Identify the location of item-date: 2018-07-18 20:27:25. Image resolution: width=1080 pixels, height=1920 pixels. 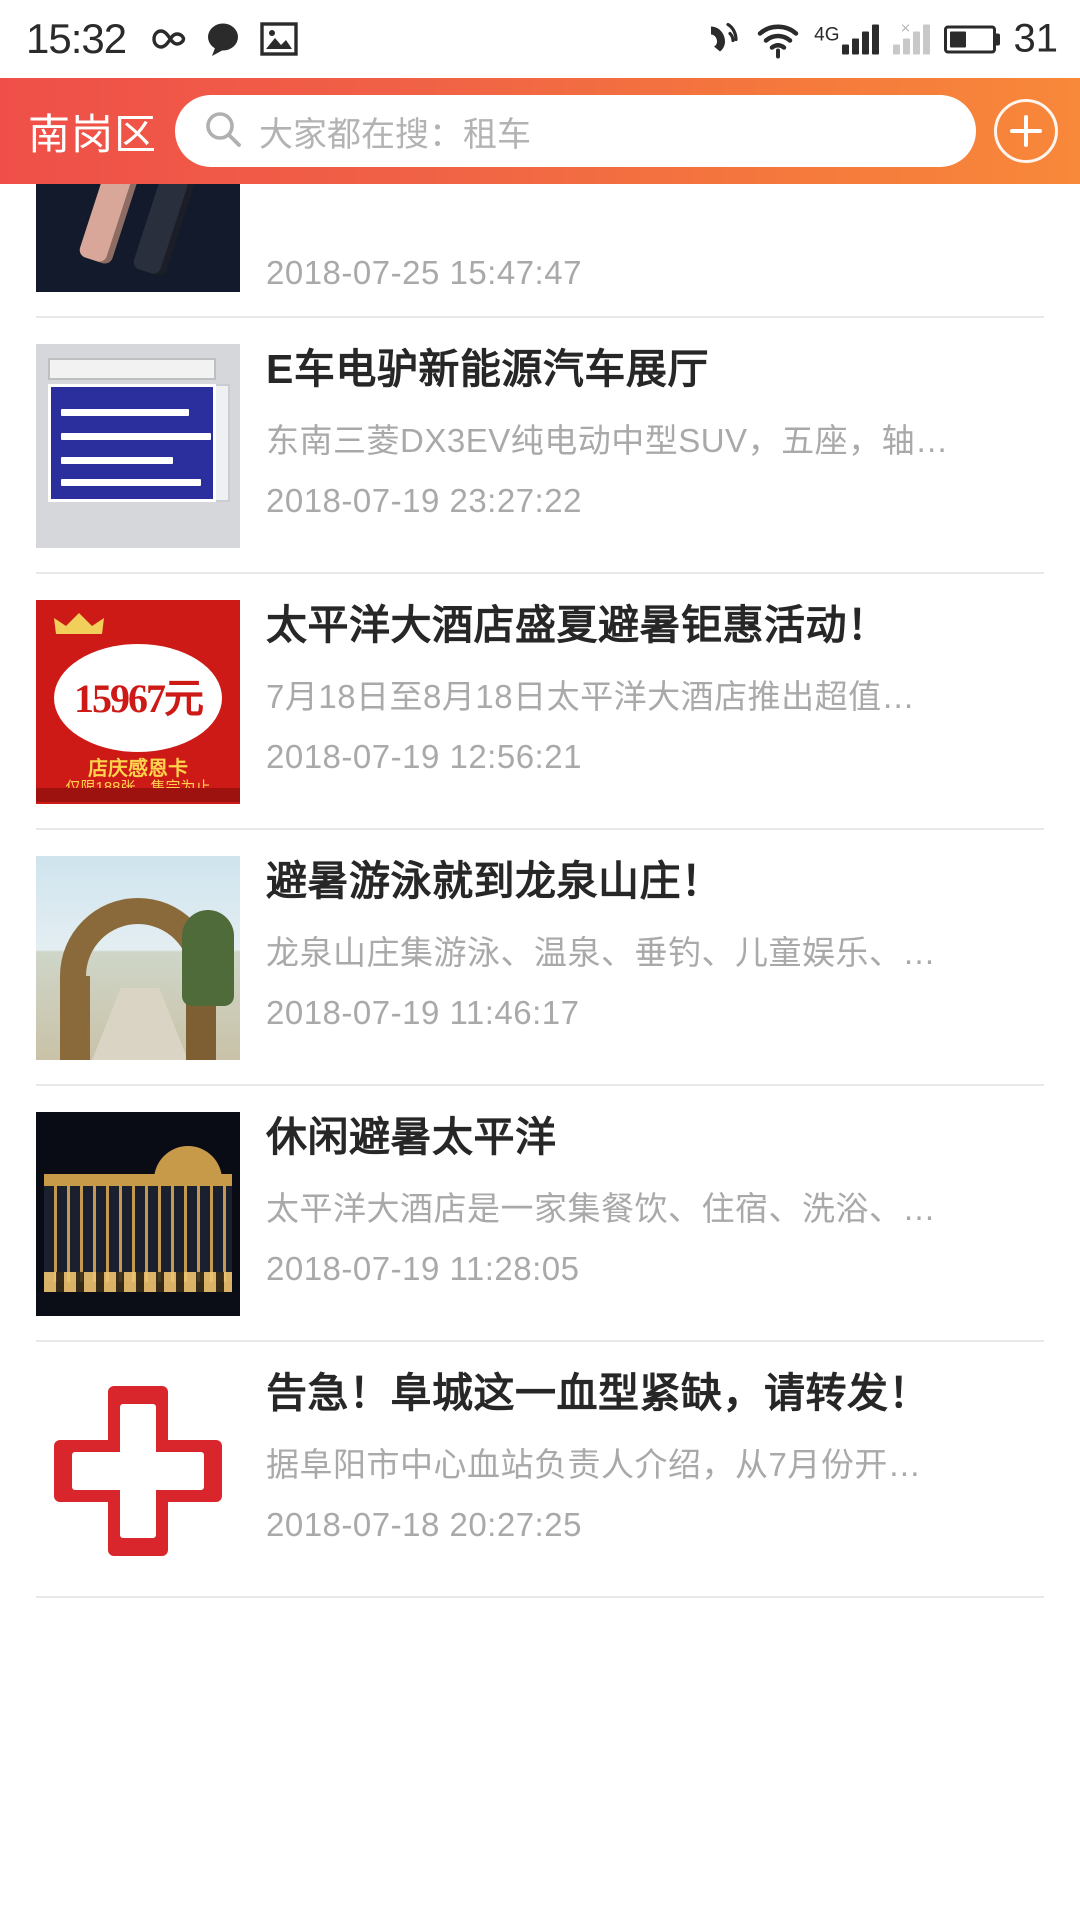
(424, 1524).